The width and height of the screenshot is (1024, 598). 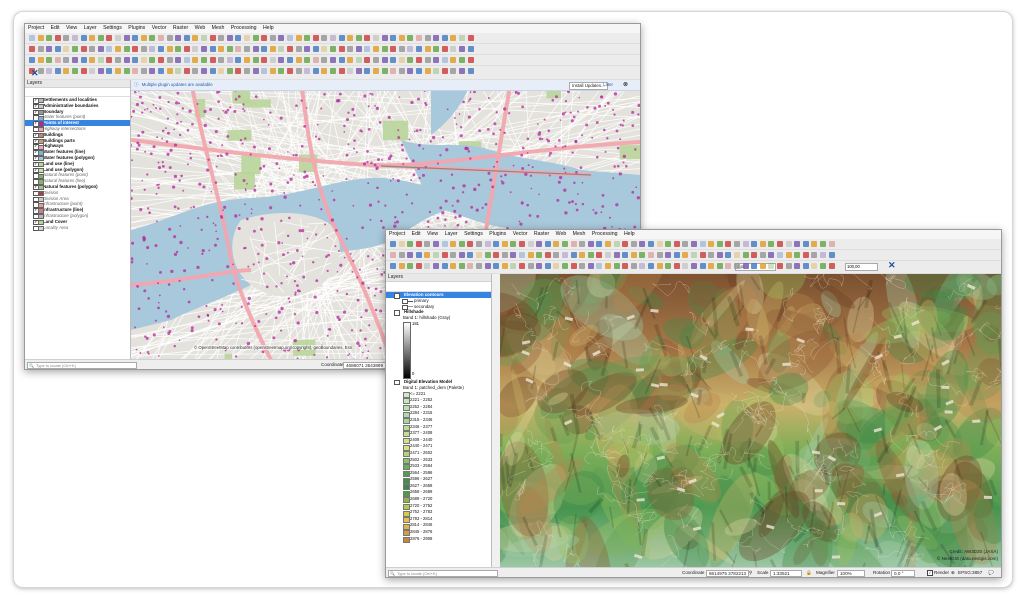 I want to click on later-link: Later, so click(x=608, y=85).